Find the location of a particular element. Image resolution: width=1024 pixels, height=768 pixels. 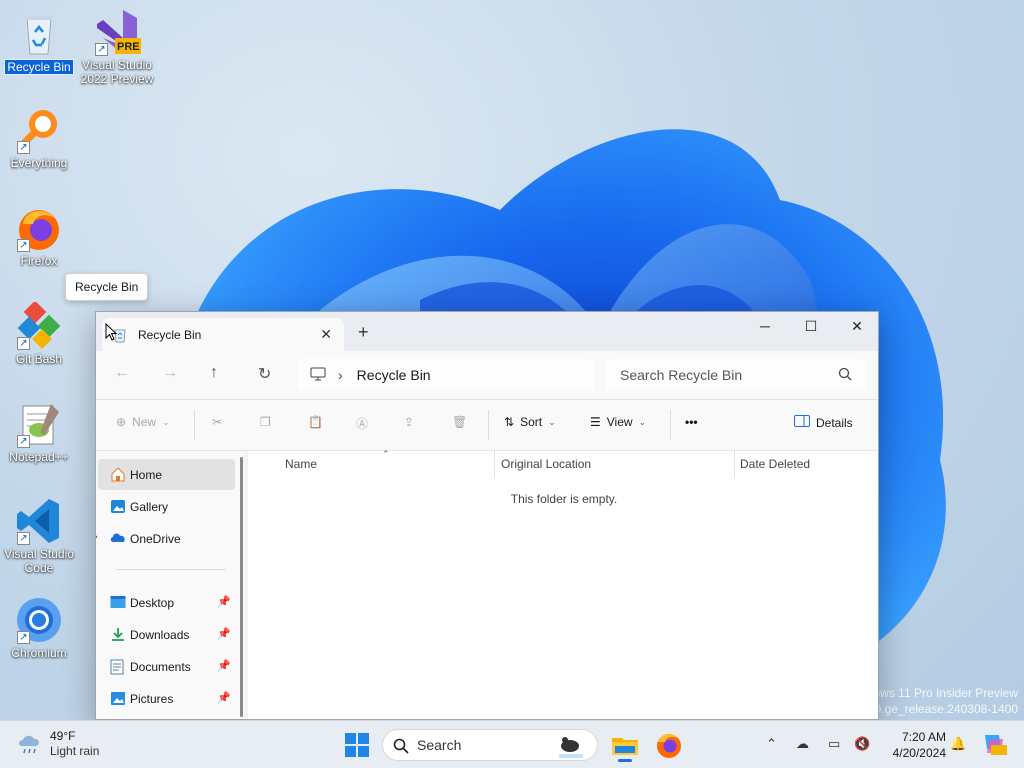

copy-icon: ❐ is located at coordinates (265, 422).